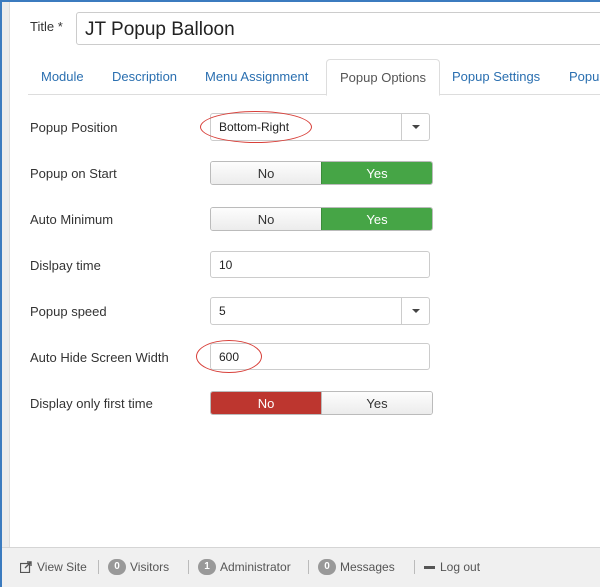 Image resolution: width=600 pixels, height=587 pixels. What do you see at coordinates (266, 219) in the screenshot?
I see `auto-minimum-no-button: No` at bounding box center [266, 219].